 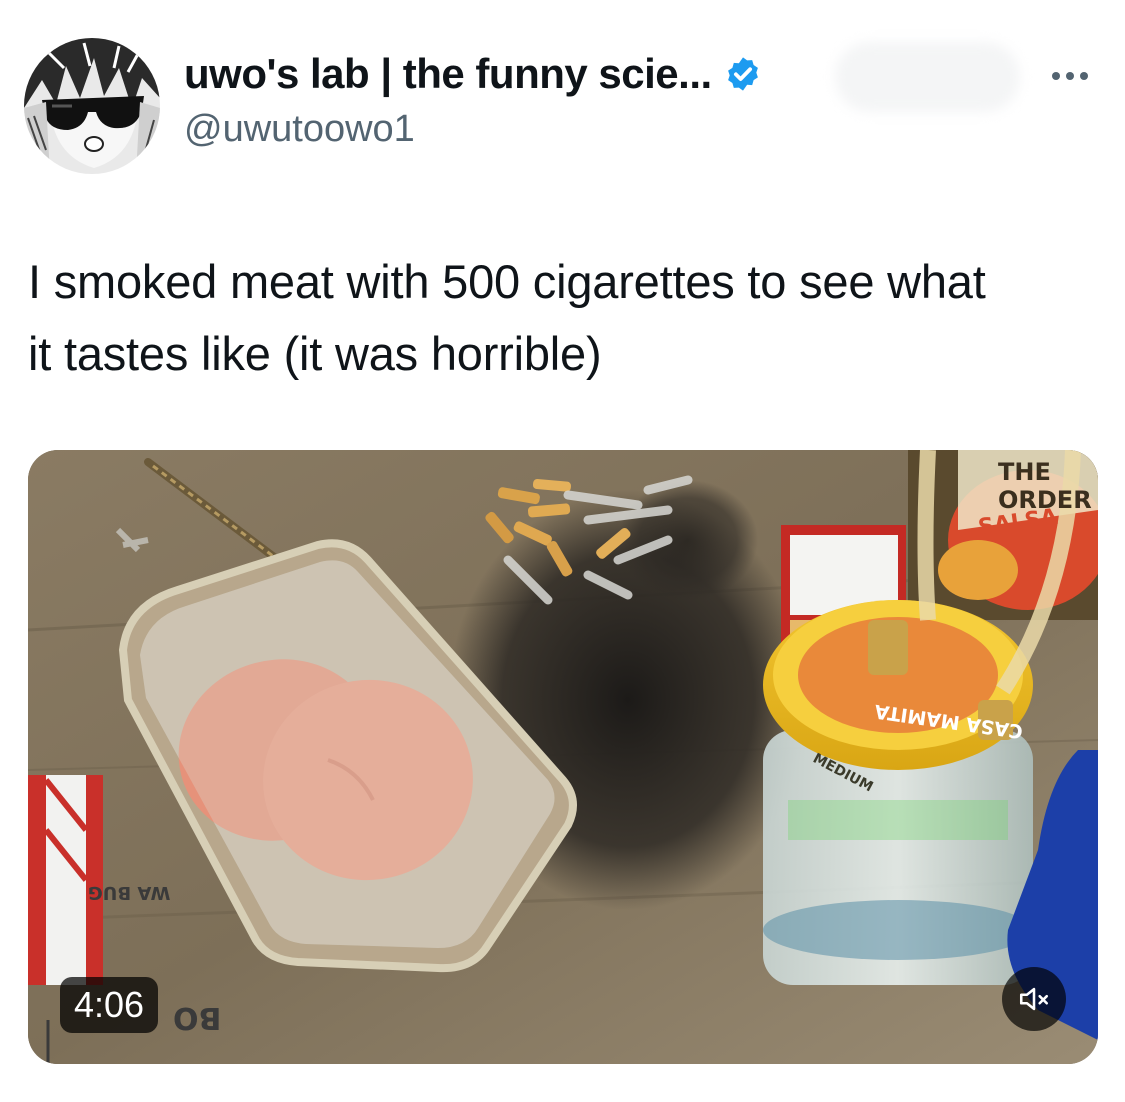 What do you see at coordinates (299, 129) in the screenshot?
I see `author-handle: @uwutoowo1` at bounding box center [299, 129].